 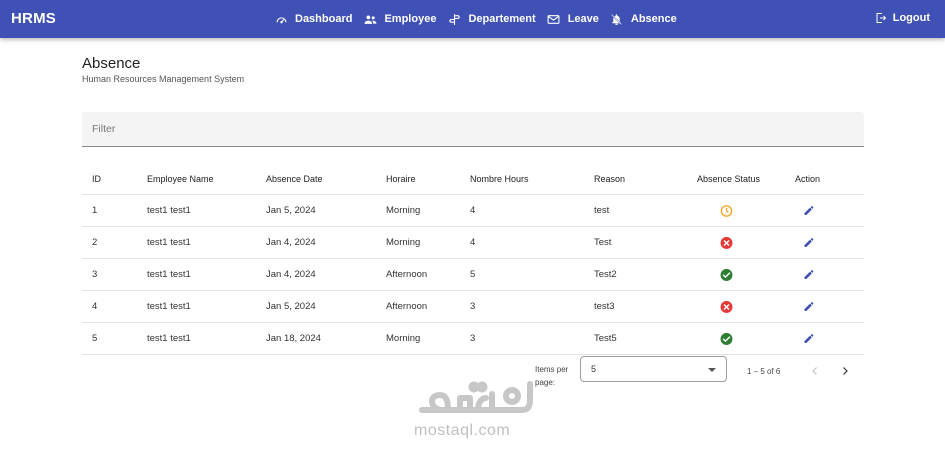 What do you see at coordinates (808, 178) in the screenshot?
I see `column-header-action: Action` at bounding box center [808, 178].